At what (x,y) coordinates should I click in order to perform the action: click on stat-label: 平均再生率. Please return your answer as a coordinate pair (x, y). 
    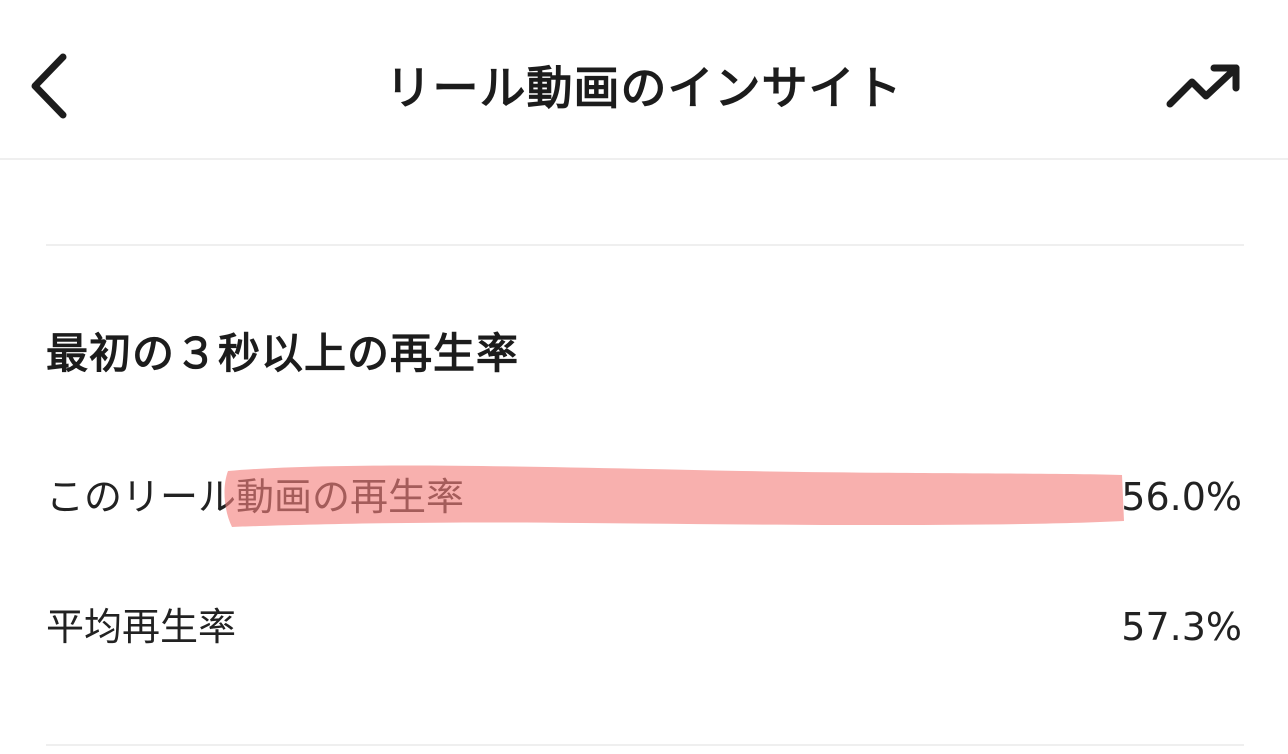
    Looking at the image, I should click on (141, 627).